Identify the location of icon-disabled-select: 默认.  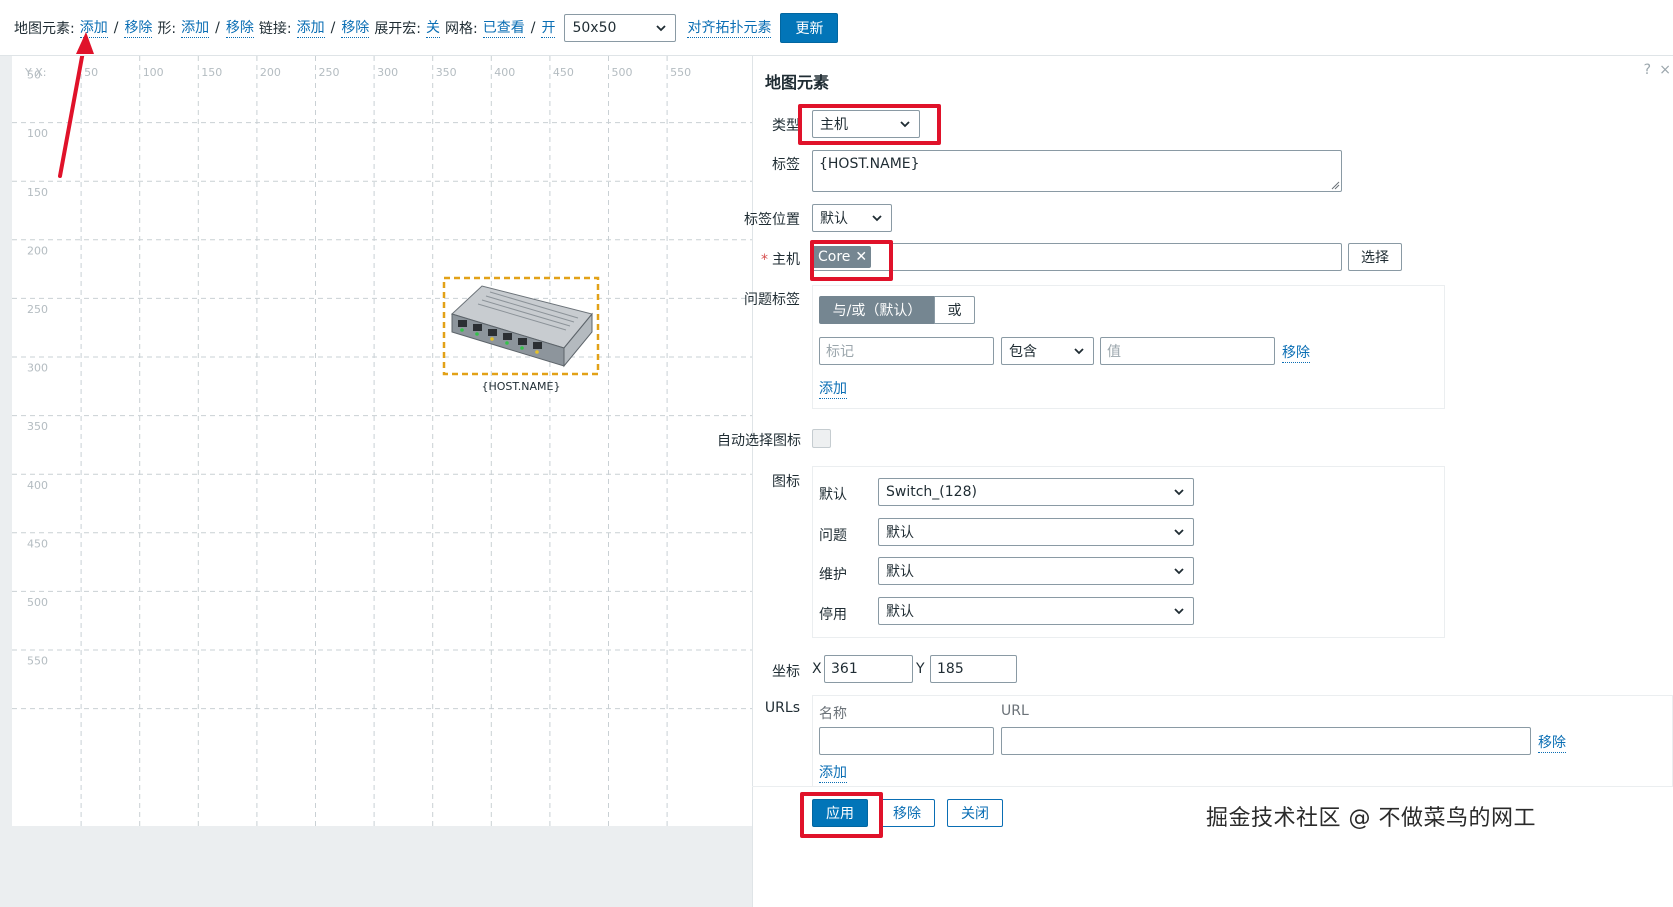
(1036, 611).